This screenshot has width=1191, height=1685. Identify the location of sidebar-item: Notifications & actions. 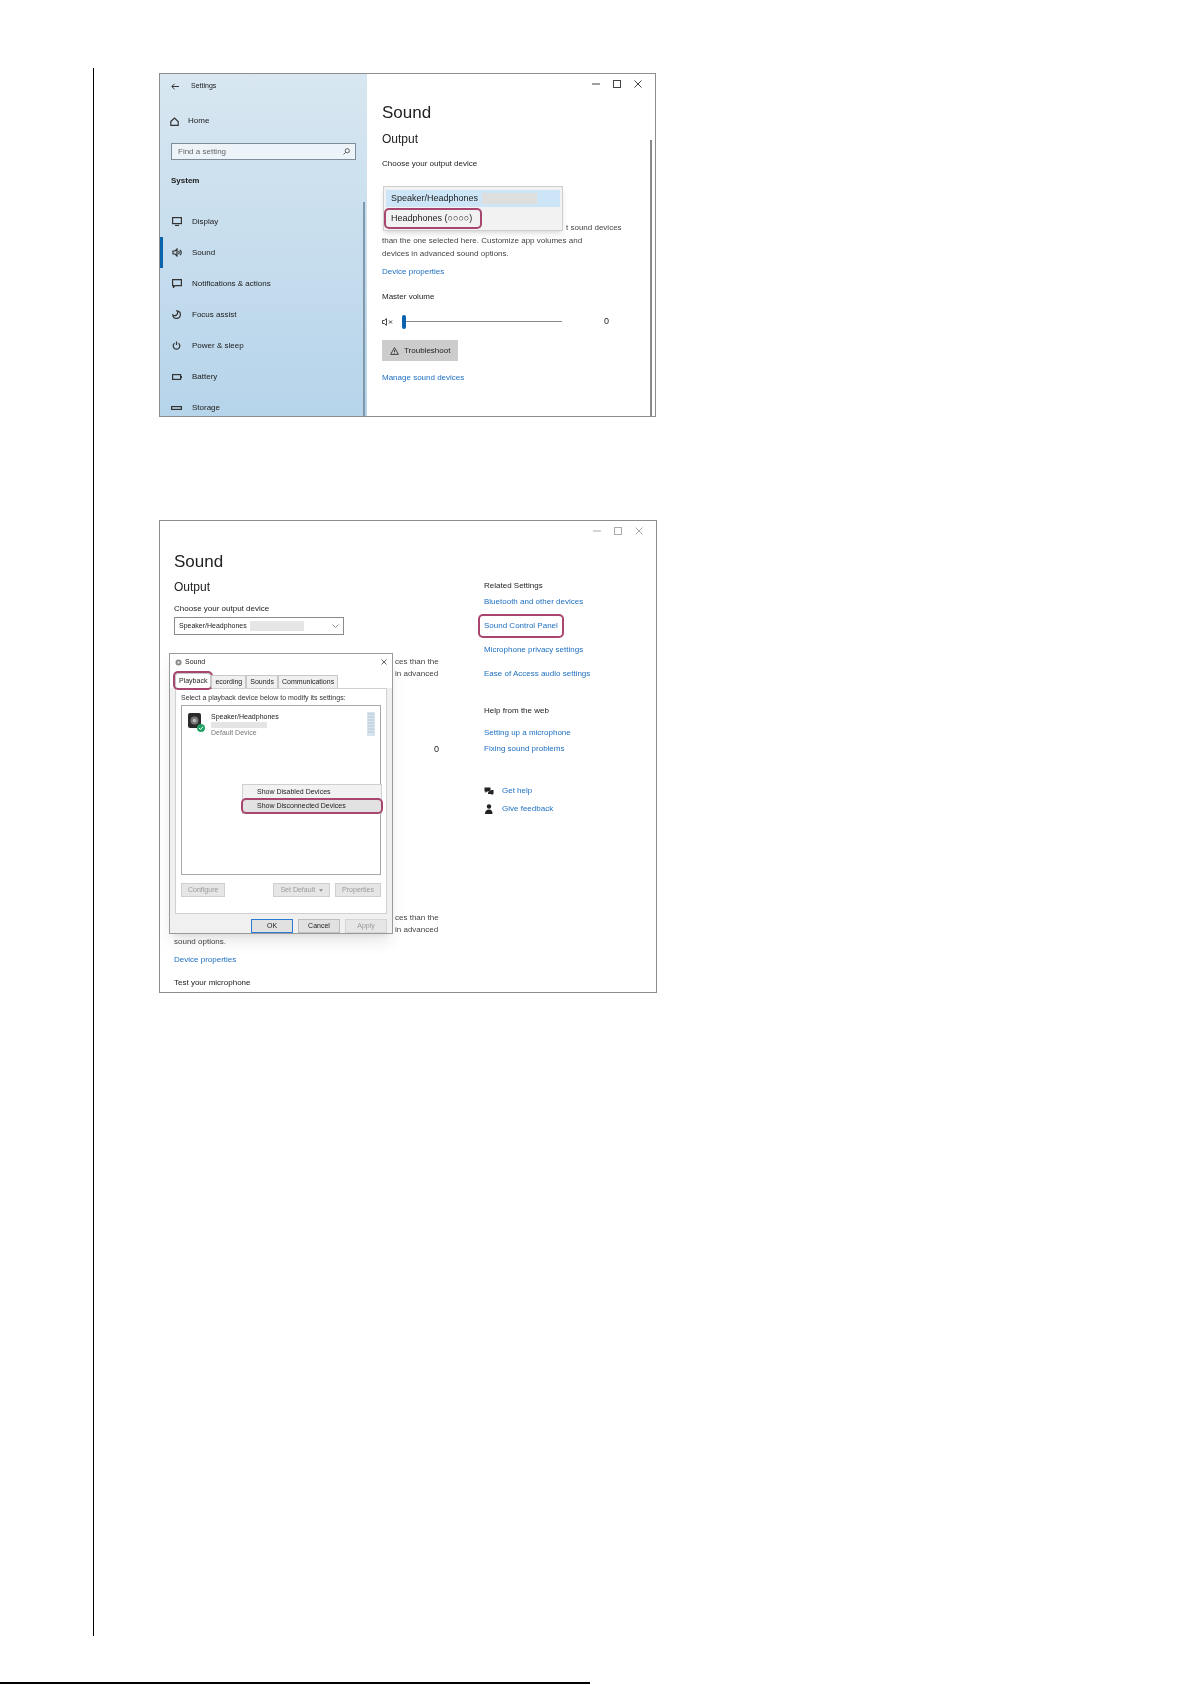
(263, 283).